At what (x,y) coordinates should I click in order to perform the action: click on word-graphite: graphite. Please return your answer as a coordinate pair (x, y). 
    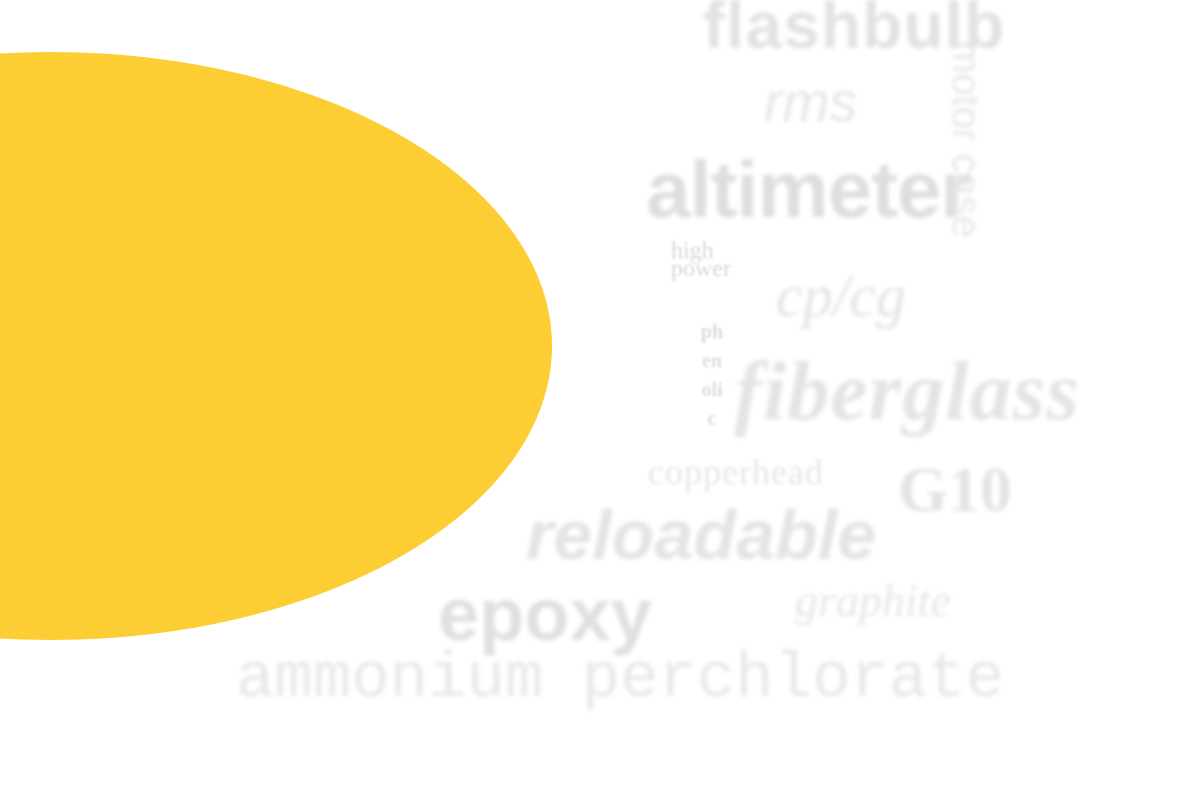
    Looking at the image, I should click on (873, 600).